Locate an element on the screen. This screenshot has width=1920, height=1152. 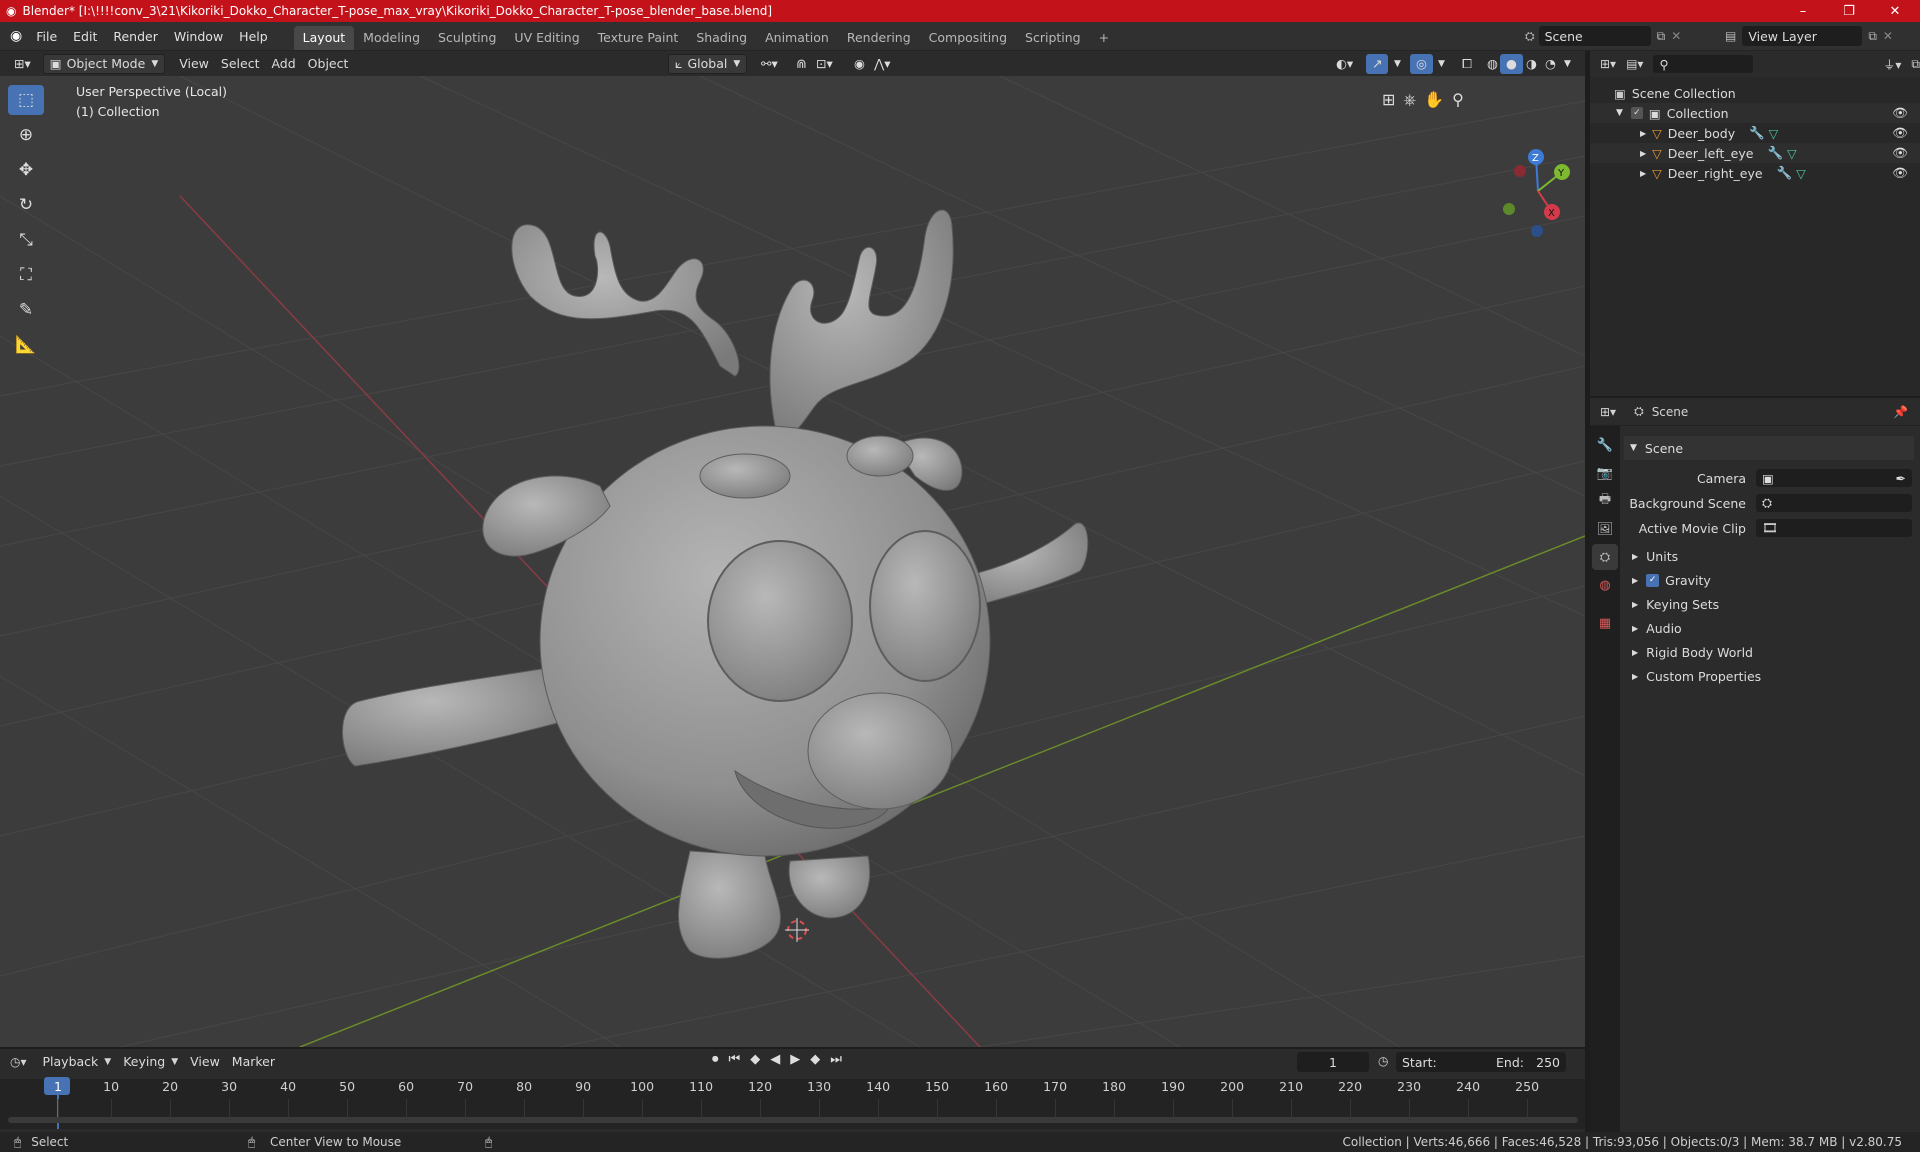
end-frame-field: End: 250 is located at coordinates (1528, 1062).